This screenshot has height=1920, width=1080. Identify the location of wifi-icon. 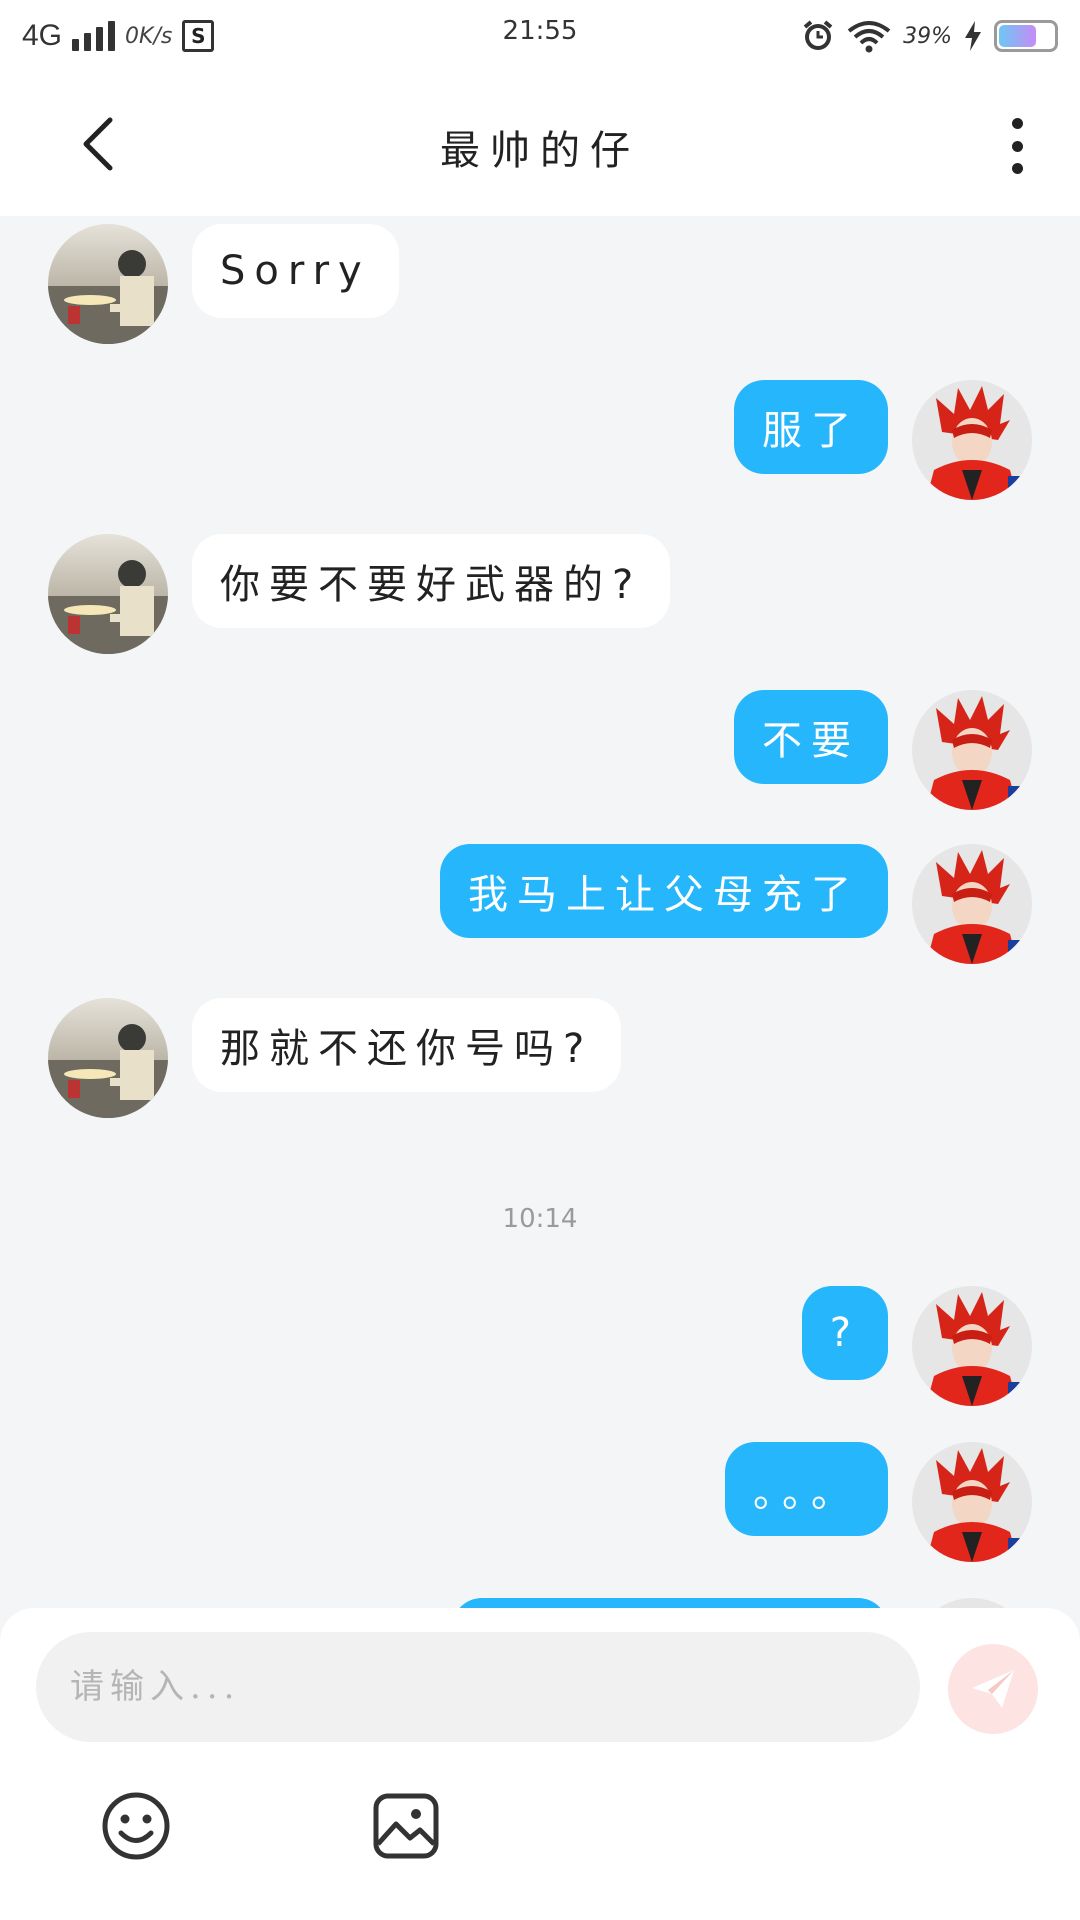
(869, 37).